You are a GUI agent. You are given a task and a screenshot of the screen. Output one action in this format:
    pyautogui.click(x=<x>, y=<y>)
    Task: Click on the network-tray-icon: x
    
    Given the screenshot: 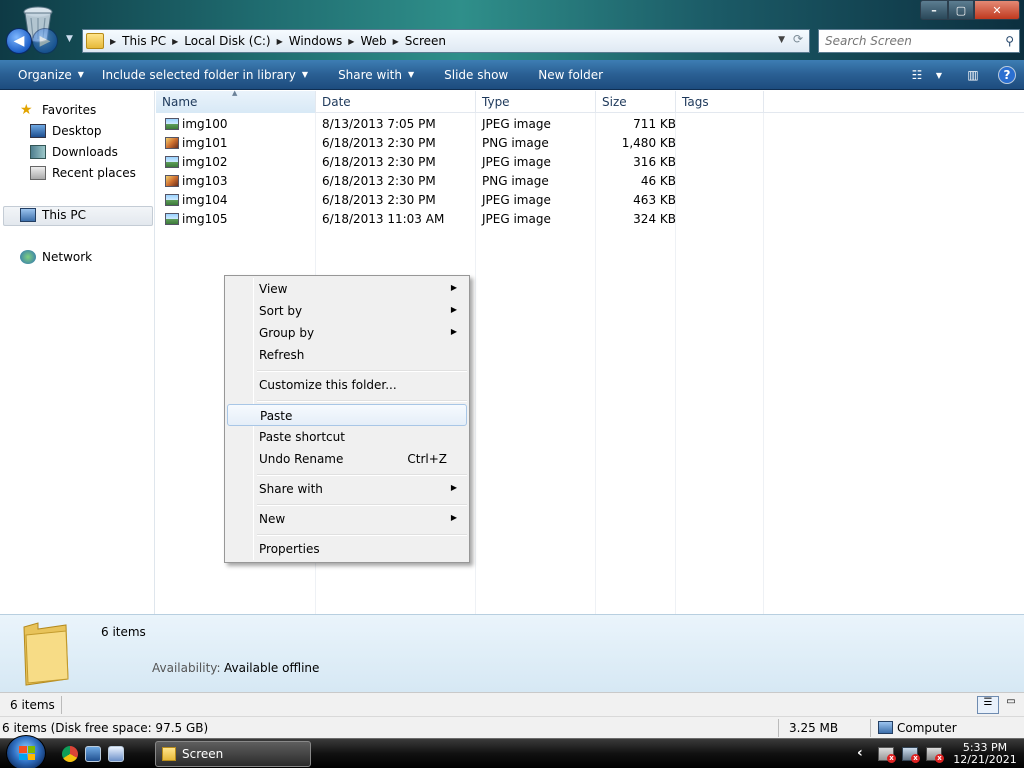 What is the action you would take?
    pyautogui.click(x=911, y=755)
    